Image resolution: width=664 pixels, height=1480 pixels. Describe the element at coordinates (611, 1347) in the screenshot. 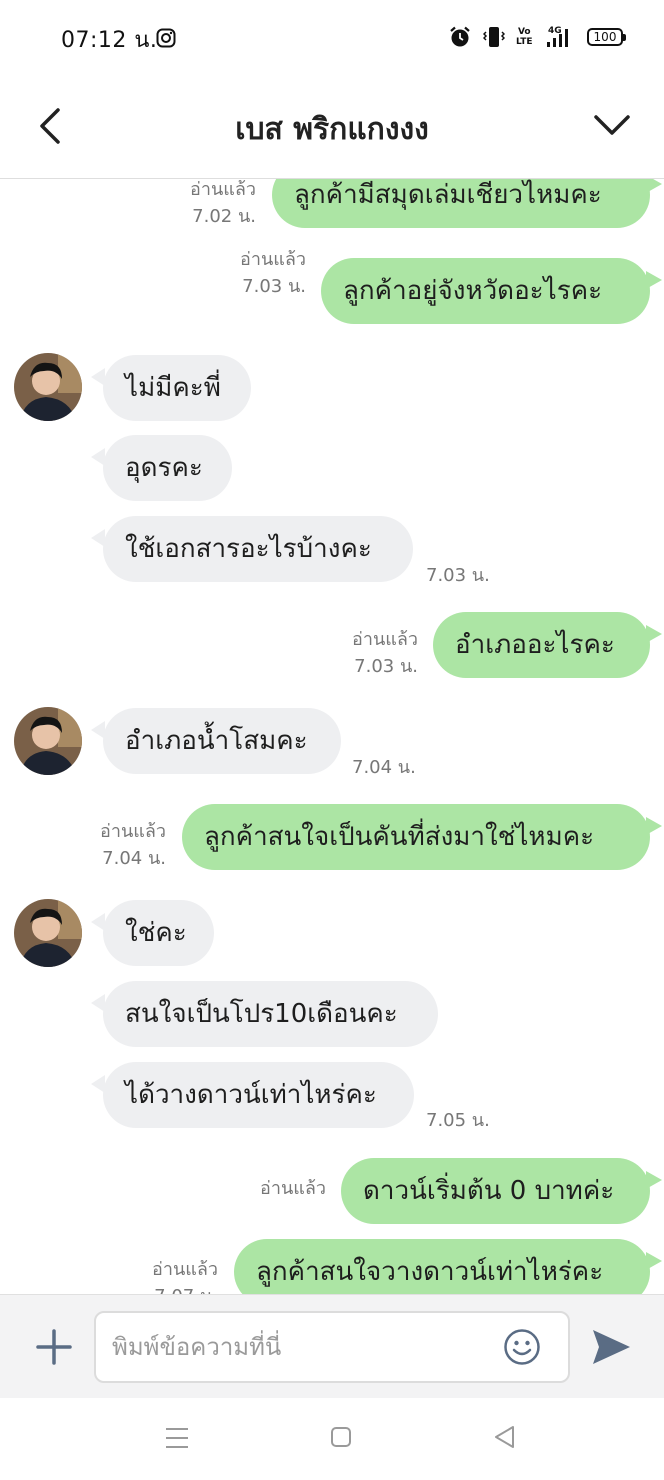

I see `send-icon` at that location.